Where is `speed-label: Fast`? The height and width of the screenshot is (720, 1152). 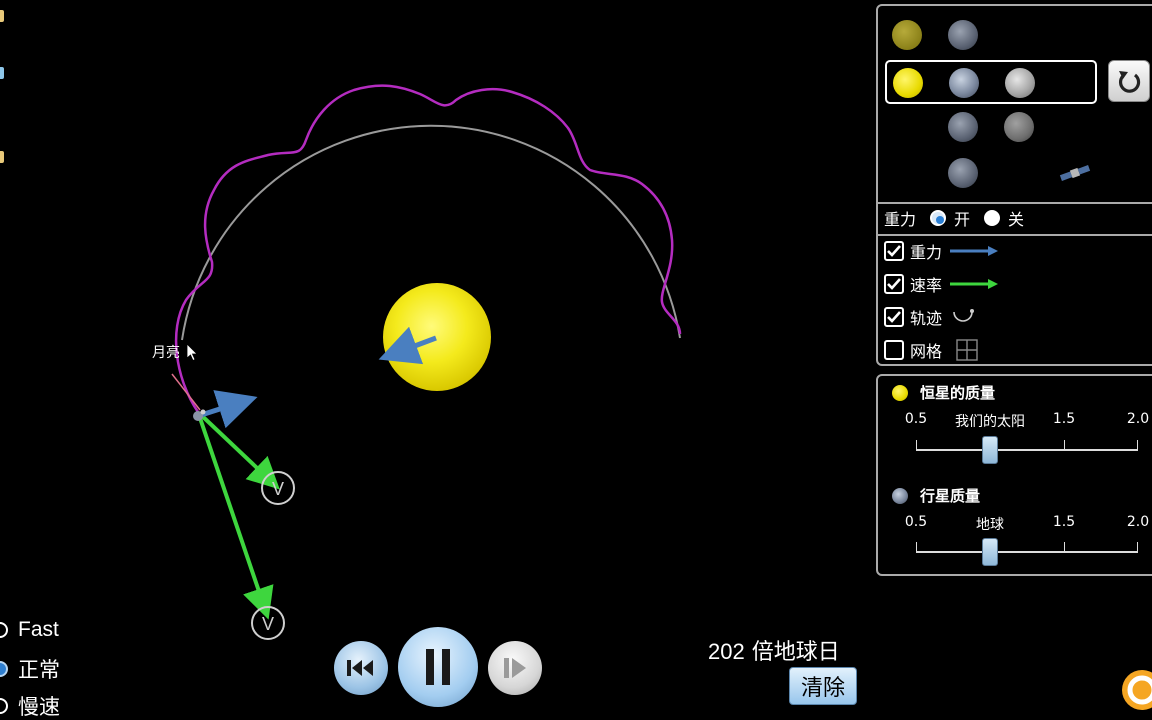
speed-label: Fast is located at coordinates (38, 629).